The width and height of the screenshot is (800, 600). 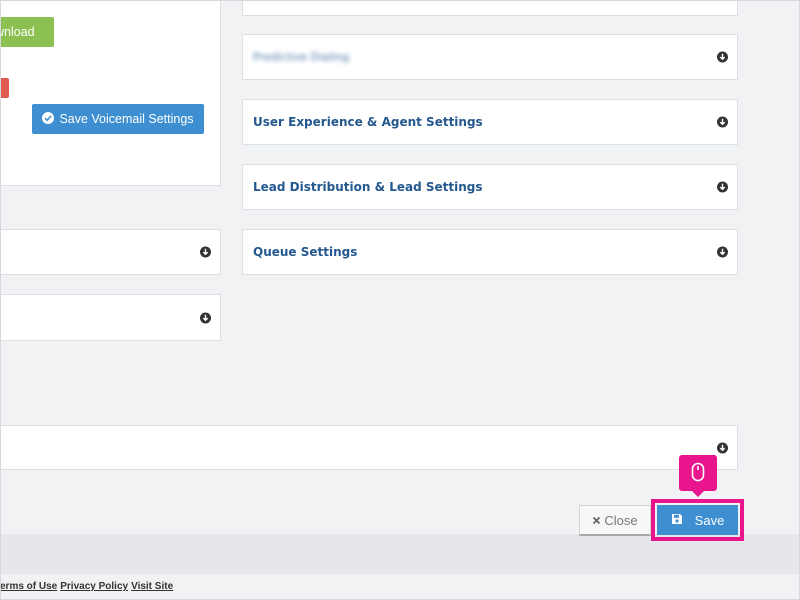 What do you see at coordinates (301, 57) in the screenshot?
I see `panel-title-blurred: Predictive Dialing` at bounding box center [301, 57].